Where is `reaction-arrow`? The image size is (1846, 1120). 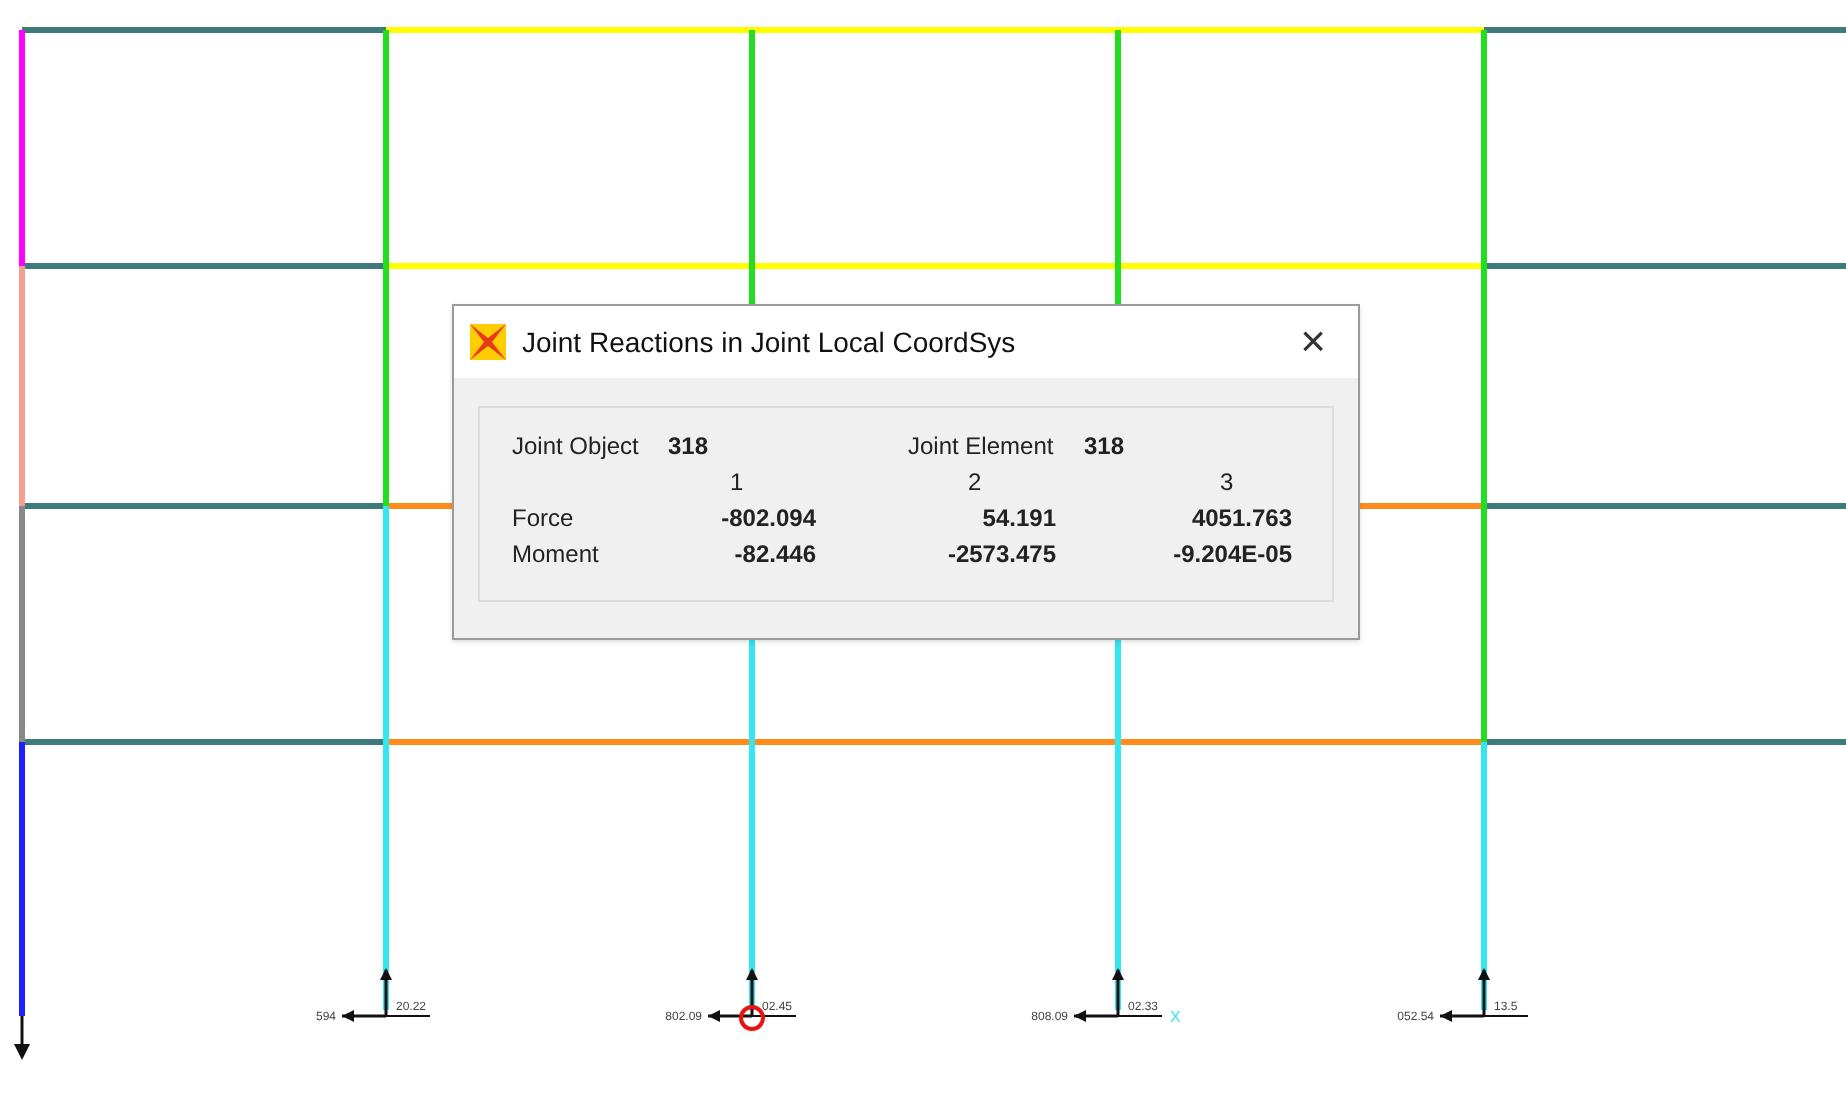
reaction-arrow is located at coordinates (22, 1038).